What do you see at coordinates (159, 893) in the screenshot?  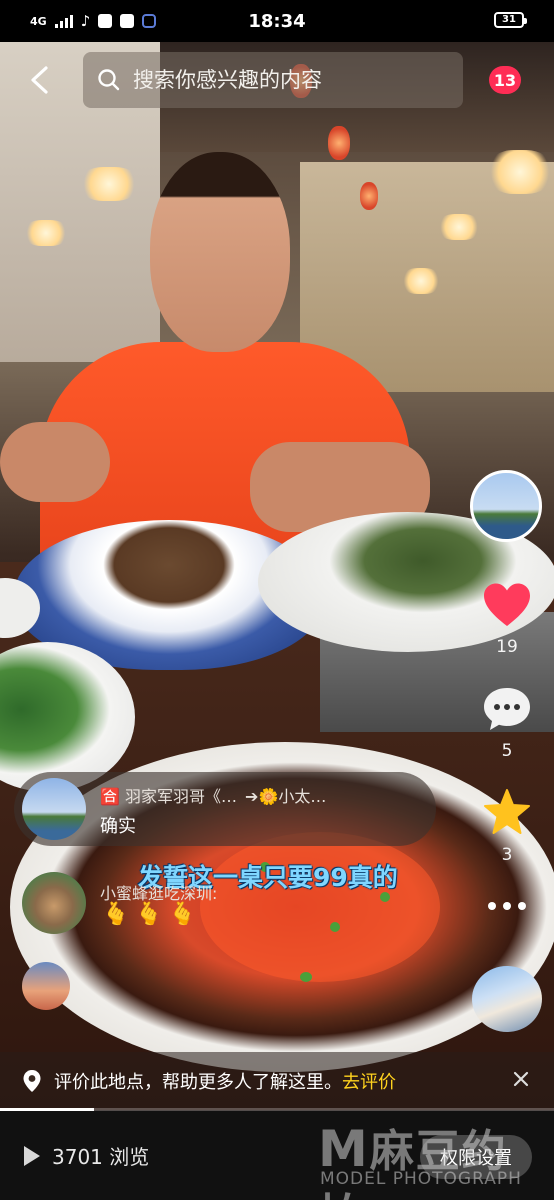 I see `comment-author-name: 小蜜蜂逛吃深圳:` at bounding box center [159, 893].